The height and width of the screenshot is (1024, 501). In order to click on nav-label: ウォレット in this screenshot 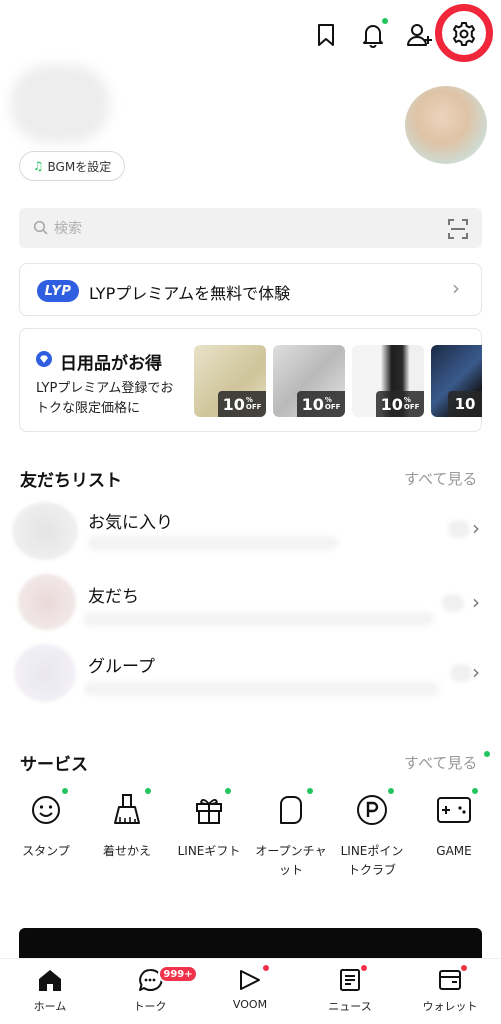, I will do `click(450, 1006)`.